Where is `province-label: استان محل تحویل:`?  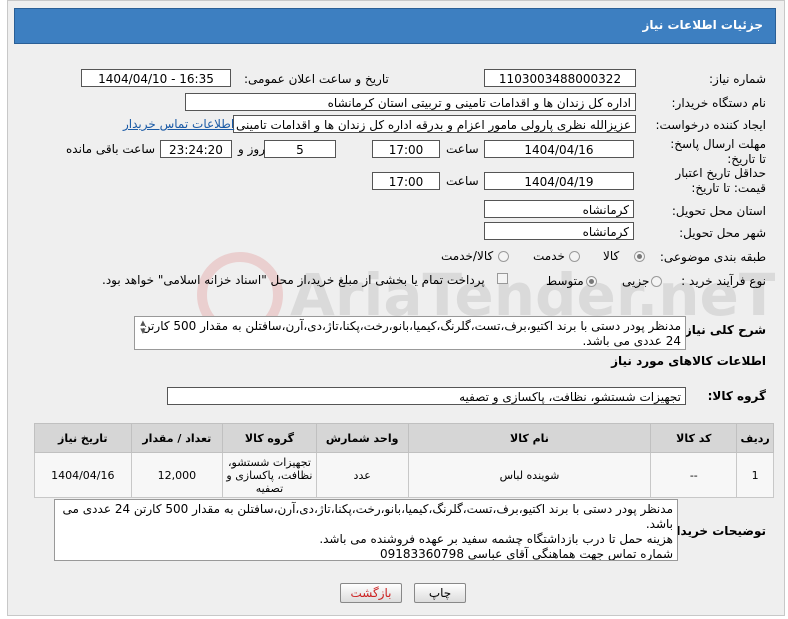
province-label: استان محل تحویل: is located at coordinates (718, 211).